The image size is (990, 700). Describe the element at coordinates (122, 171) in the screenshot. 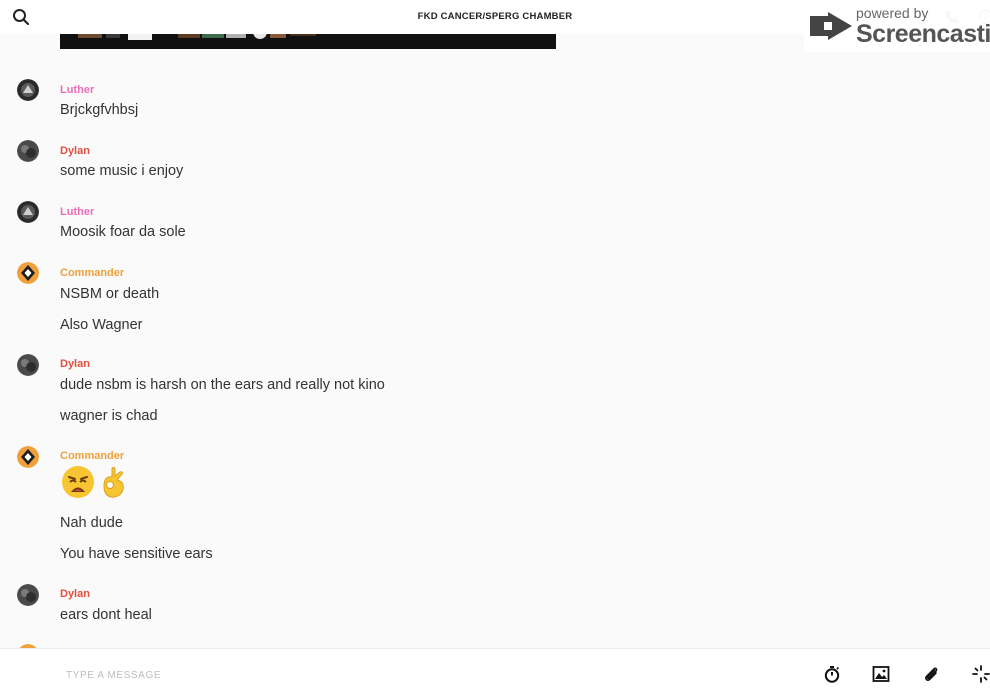

I see `message-text: some music i enjoy` at that location.